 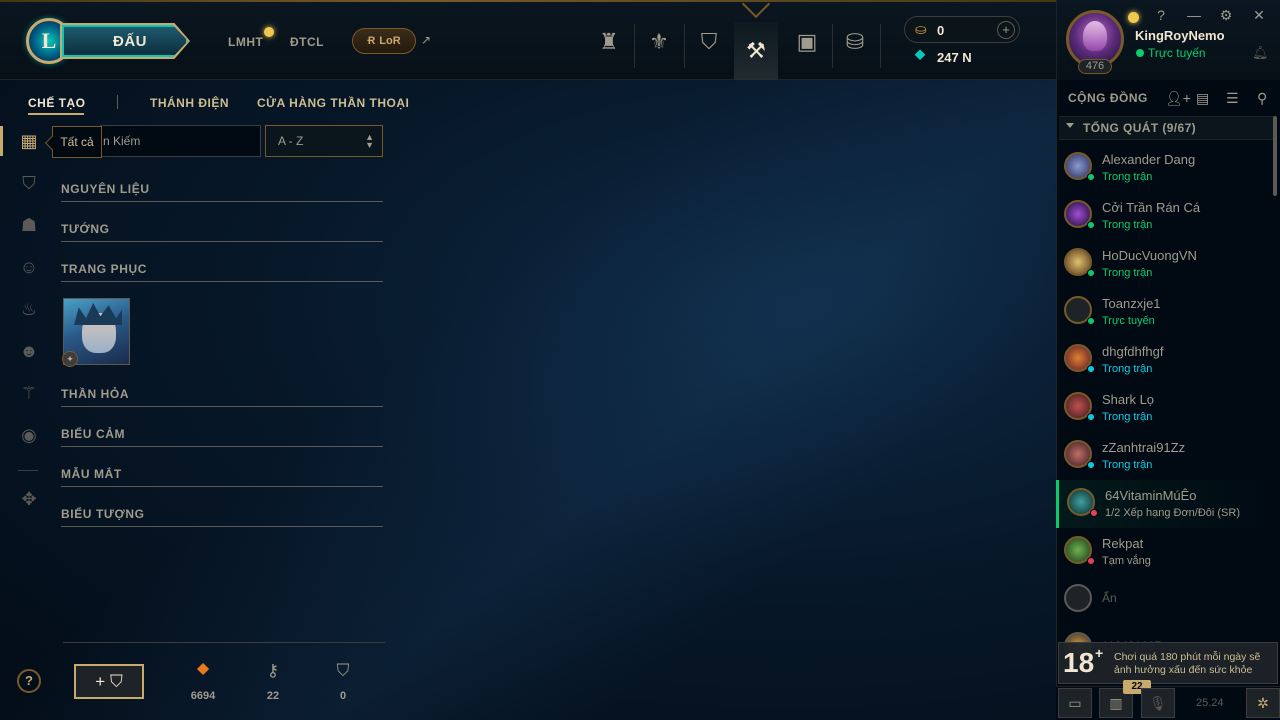 What do you see at coordinates (1164, 216) in the screenshot?
I see `friend-row: Cởi Trần Rán Cá Trong trận` at bounding box center [1164, 216].